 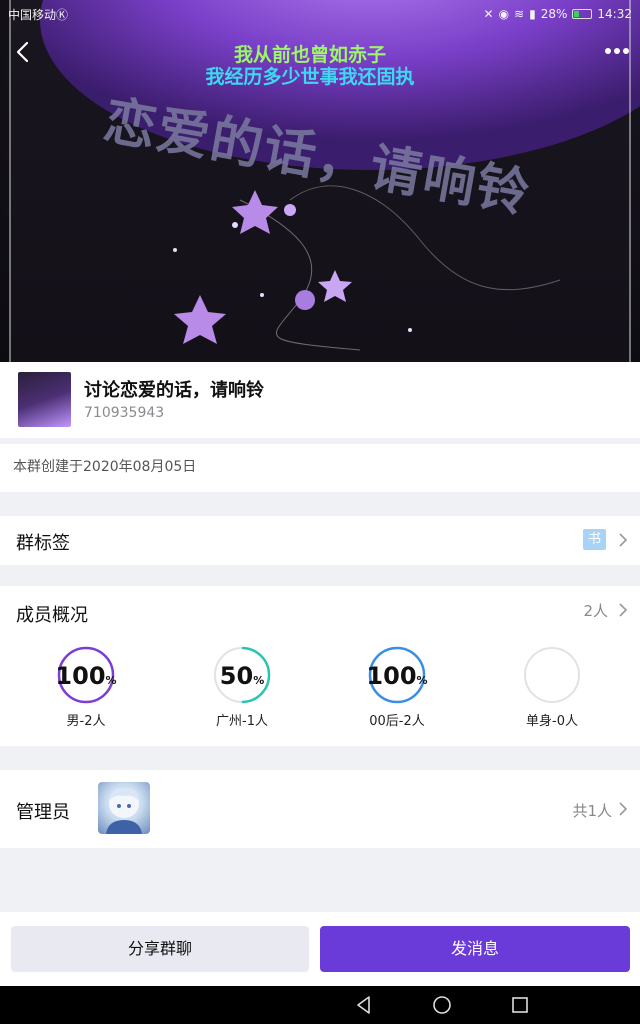 I want to click on stat-location: 50% 广州-1人, so click(x=242, y=687).